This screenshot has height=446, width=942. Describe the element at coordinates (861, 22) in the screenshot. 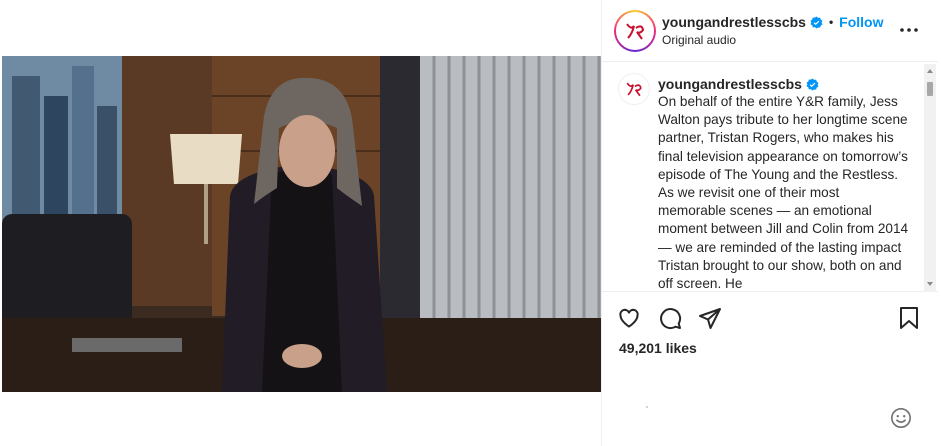

I see `follow-button: Follow` at that location.